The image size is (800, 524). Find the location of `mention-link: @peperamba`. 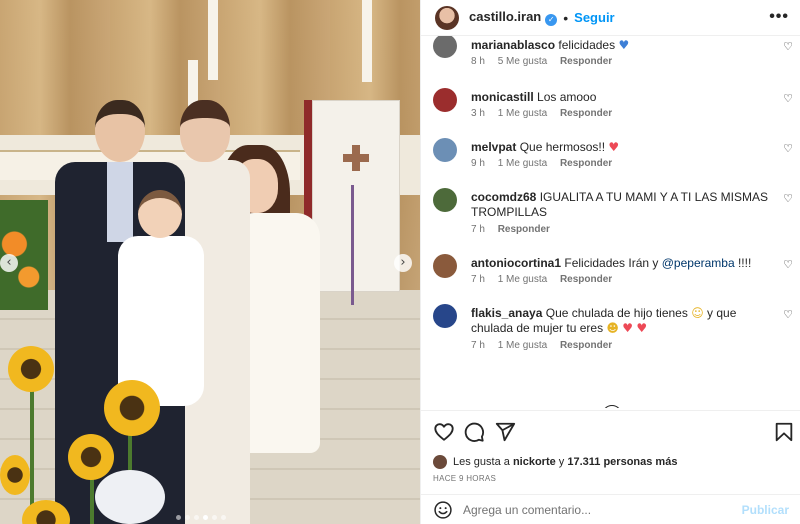

mention-link: @peperamba is located at coordinates (698, 263).